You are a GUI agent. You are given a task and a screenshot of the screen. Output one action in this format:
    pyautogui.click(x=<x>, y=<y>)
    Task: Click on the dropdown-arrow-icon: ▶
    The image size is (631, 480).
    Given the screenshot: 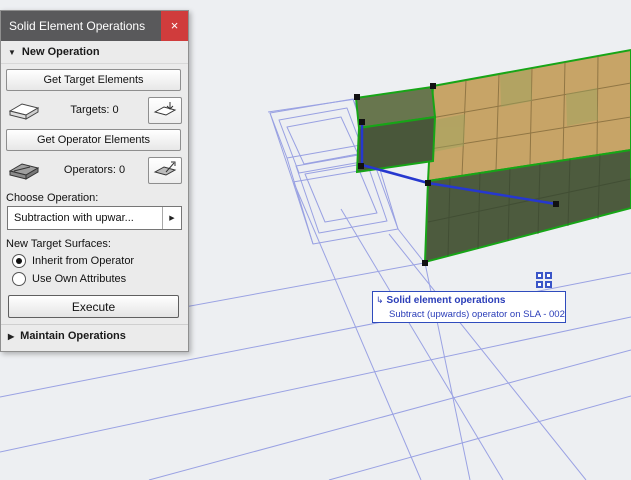 What is the action you would take?
    pyautogui.click(x=171, y=218)
    